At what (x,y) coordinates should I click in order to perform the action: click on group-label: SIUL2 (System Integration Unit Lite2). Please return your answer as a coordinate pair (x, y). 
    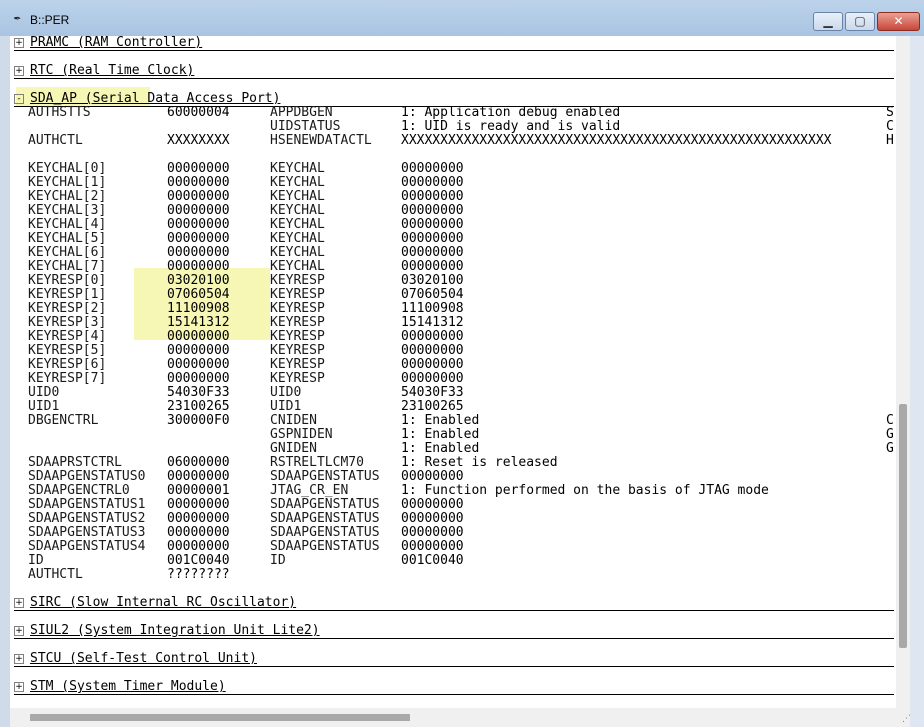
    Looking at the image, I should click on (175, 630).